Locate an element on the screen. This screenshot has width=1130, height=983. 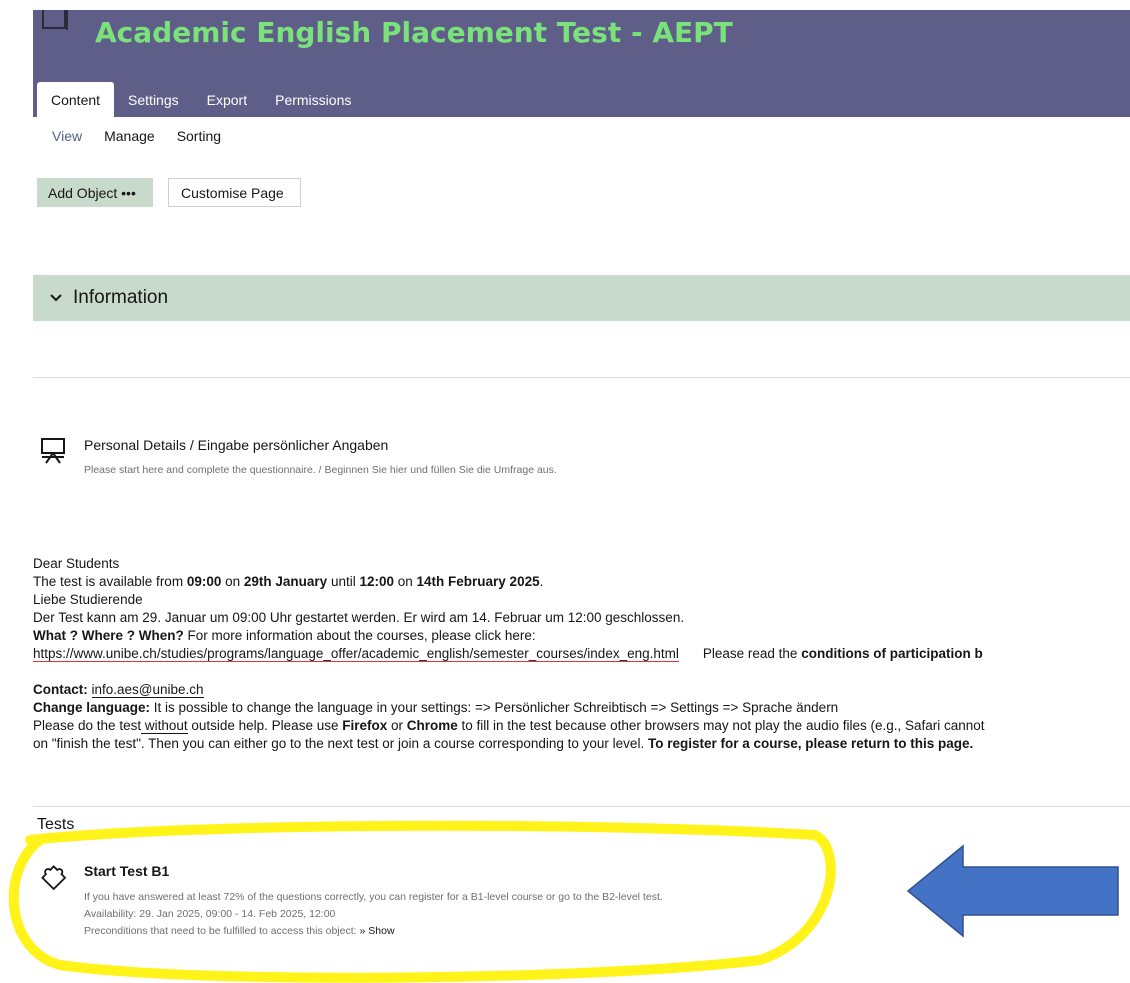
main-tabs: Content Settings Export Permissions is located at coordinates (201, 99).